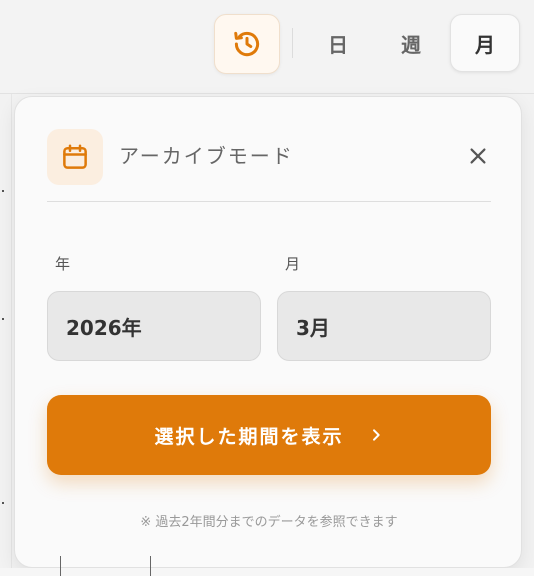  Describe the element at coordinates (6, 335) in the screenshot. I see `background-column` at that location.